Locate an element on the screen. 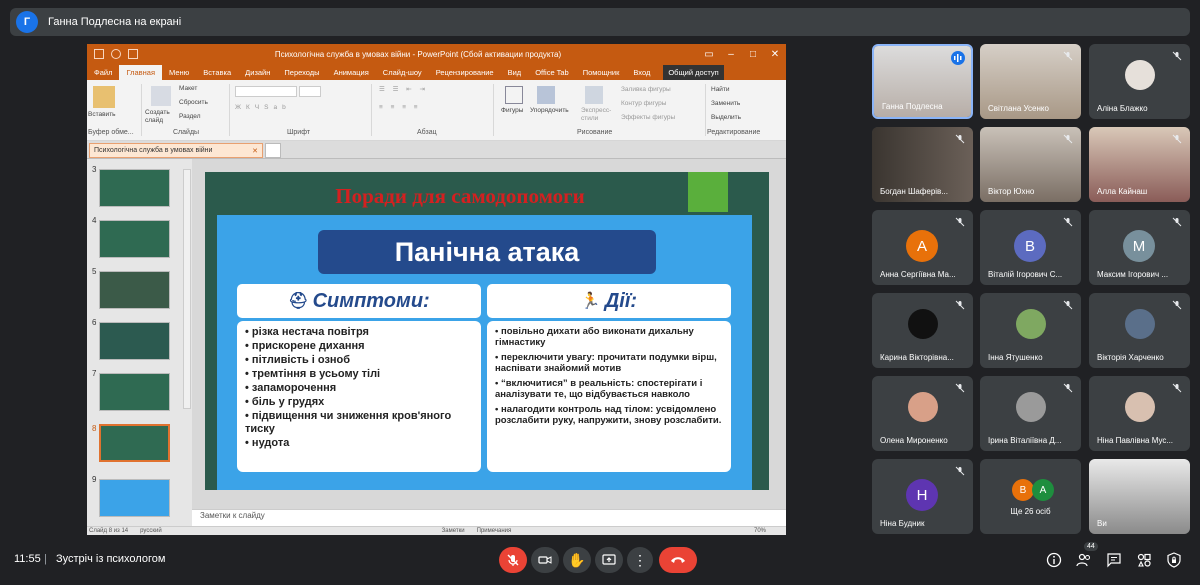 Image resolution: width=1200 pixels, height=585 pixels. people-button: 44 is located at coordinates (1086, 555).